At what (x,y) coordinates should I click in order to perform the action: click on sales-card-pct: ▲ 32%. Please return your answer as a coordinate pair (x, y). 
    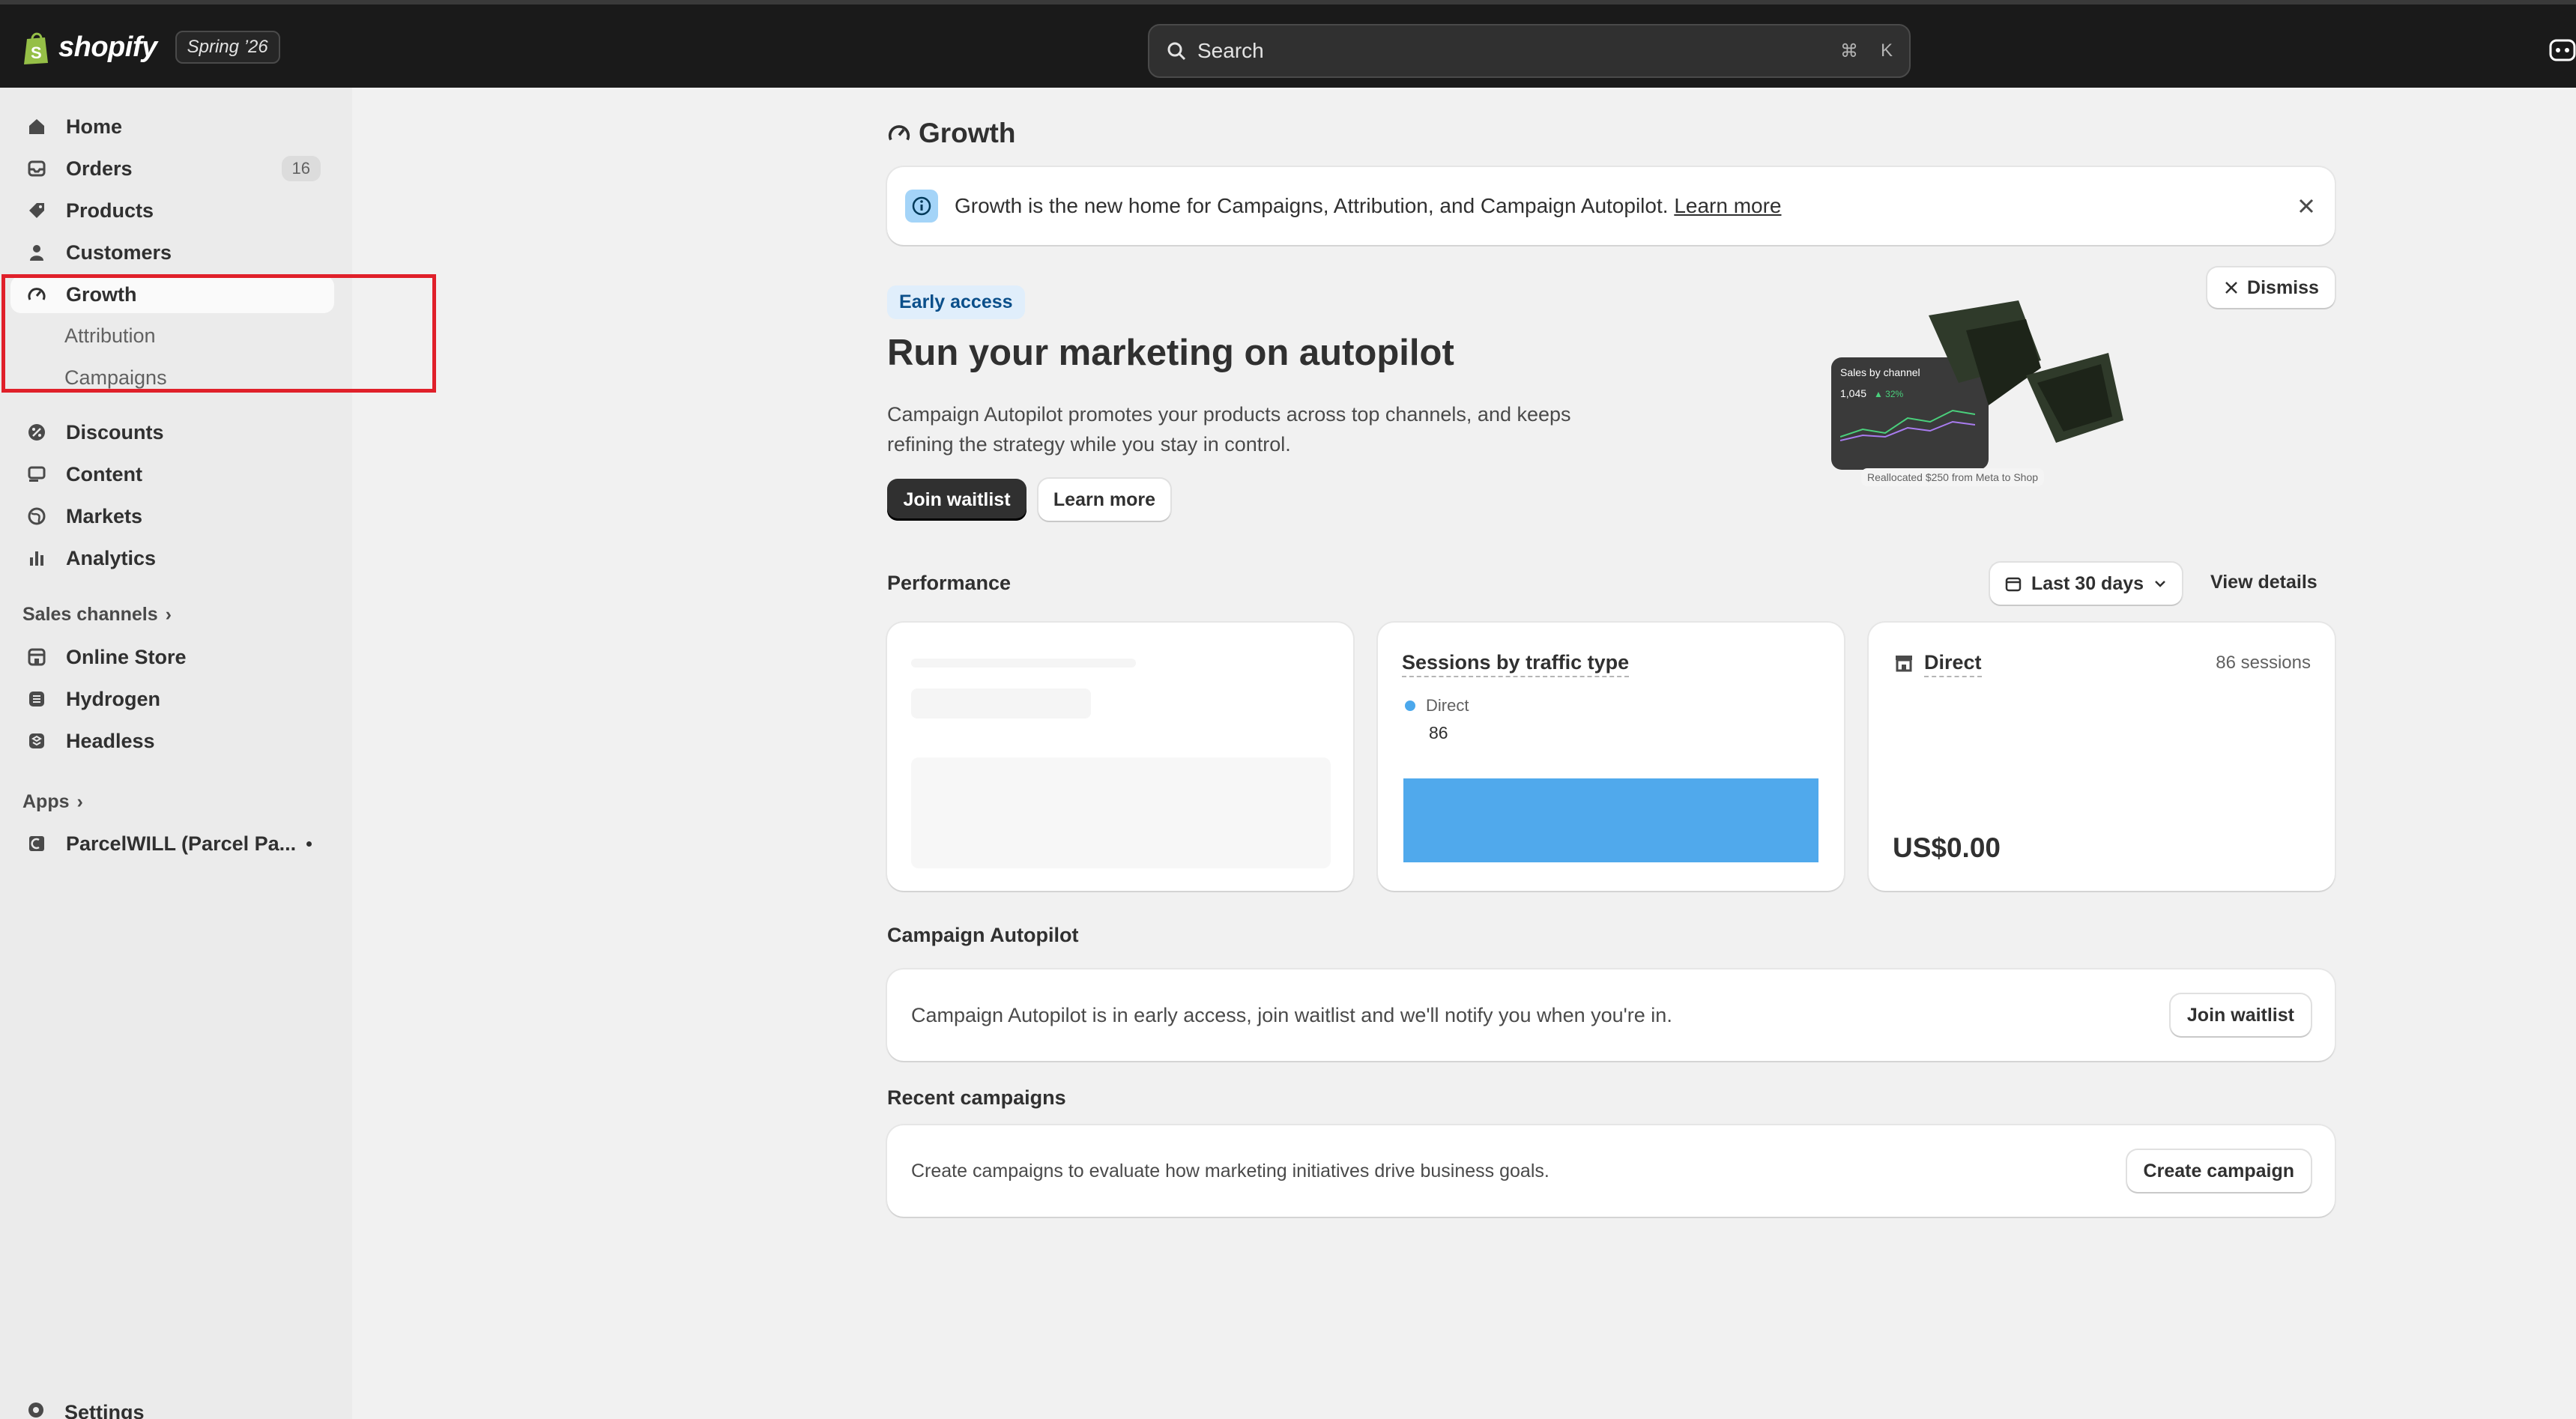
    Looking at the image, I should click on (1888, 394).